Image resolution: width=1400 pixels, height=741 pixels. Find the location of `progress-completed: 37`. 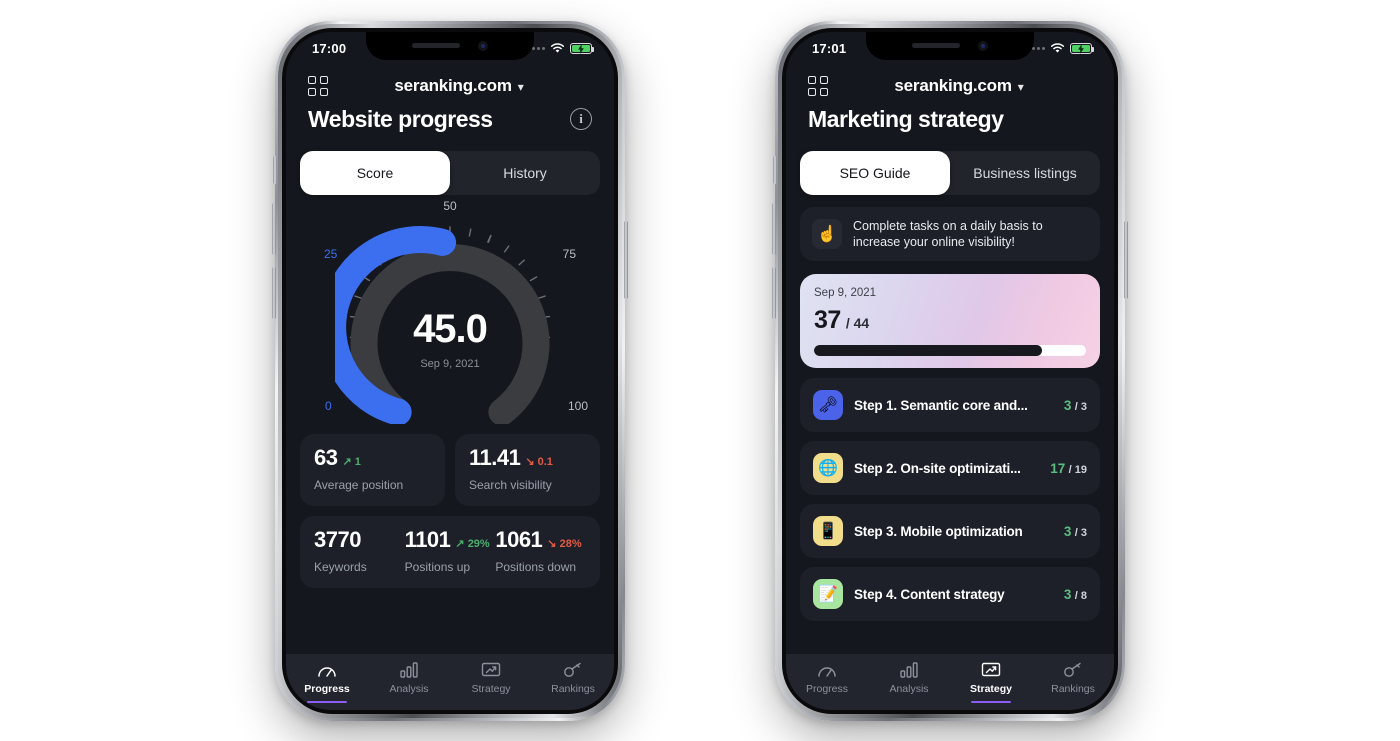

progress-completed: 37 is located at coordinates (827, 320).